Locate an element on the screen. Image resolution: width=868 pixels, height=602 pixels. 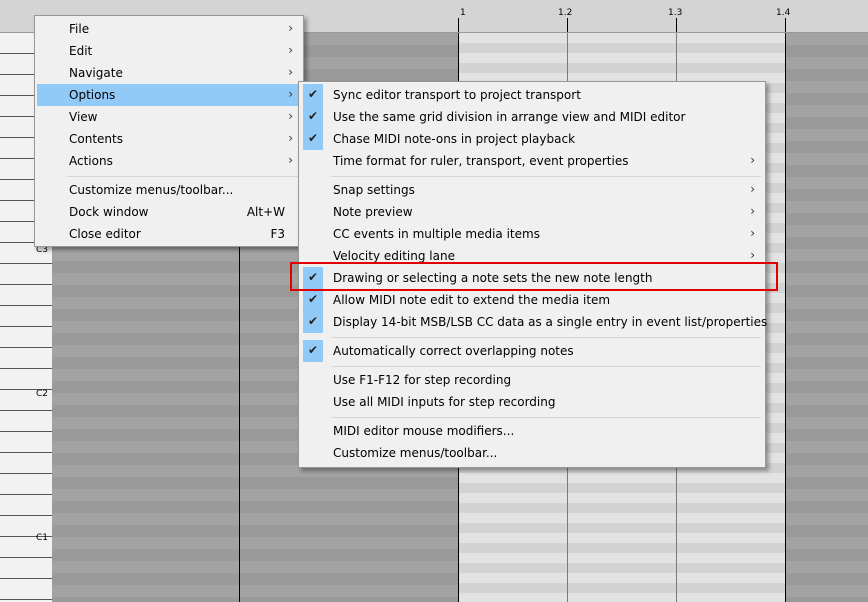
menu-item-view: View › is located at coordinates (169, 117).